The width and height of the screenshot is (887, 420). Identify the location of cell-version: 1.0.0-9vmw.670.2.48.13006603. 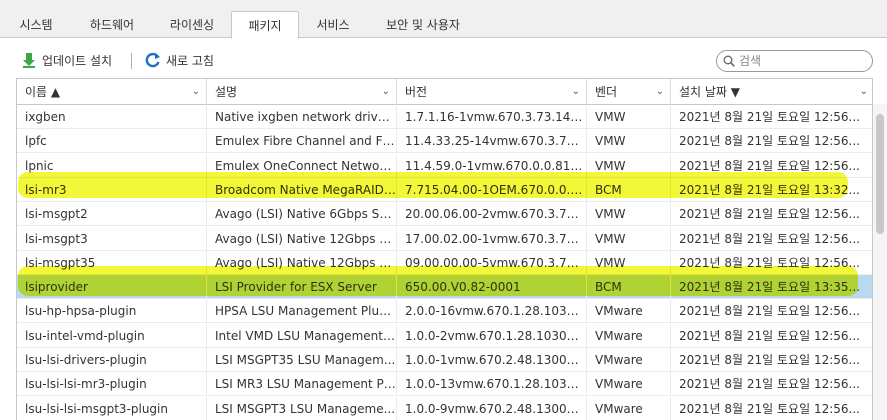
(492, 408).